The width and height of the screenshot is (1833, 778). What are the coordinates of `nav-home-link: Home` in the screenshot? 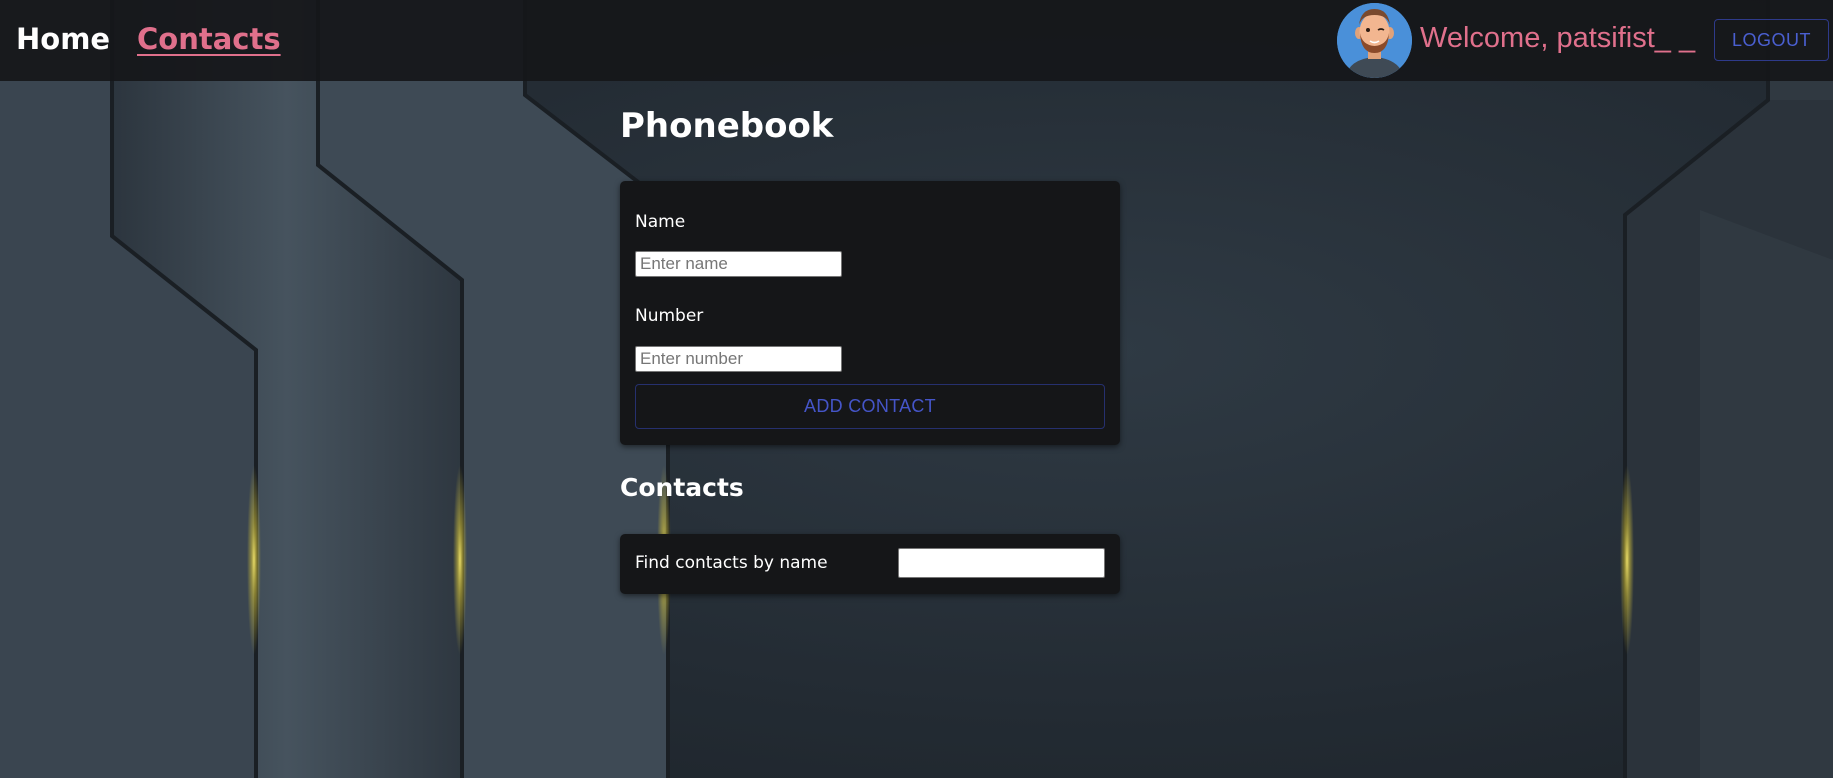 It's located at (63, 39).